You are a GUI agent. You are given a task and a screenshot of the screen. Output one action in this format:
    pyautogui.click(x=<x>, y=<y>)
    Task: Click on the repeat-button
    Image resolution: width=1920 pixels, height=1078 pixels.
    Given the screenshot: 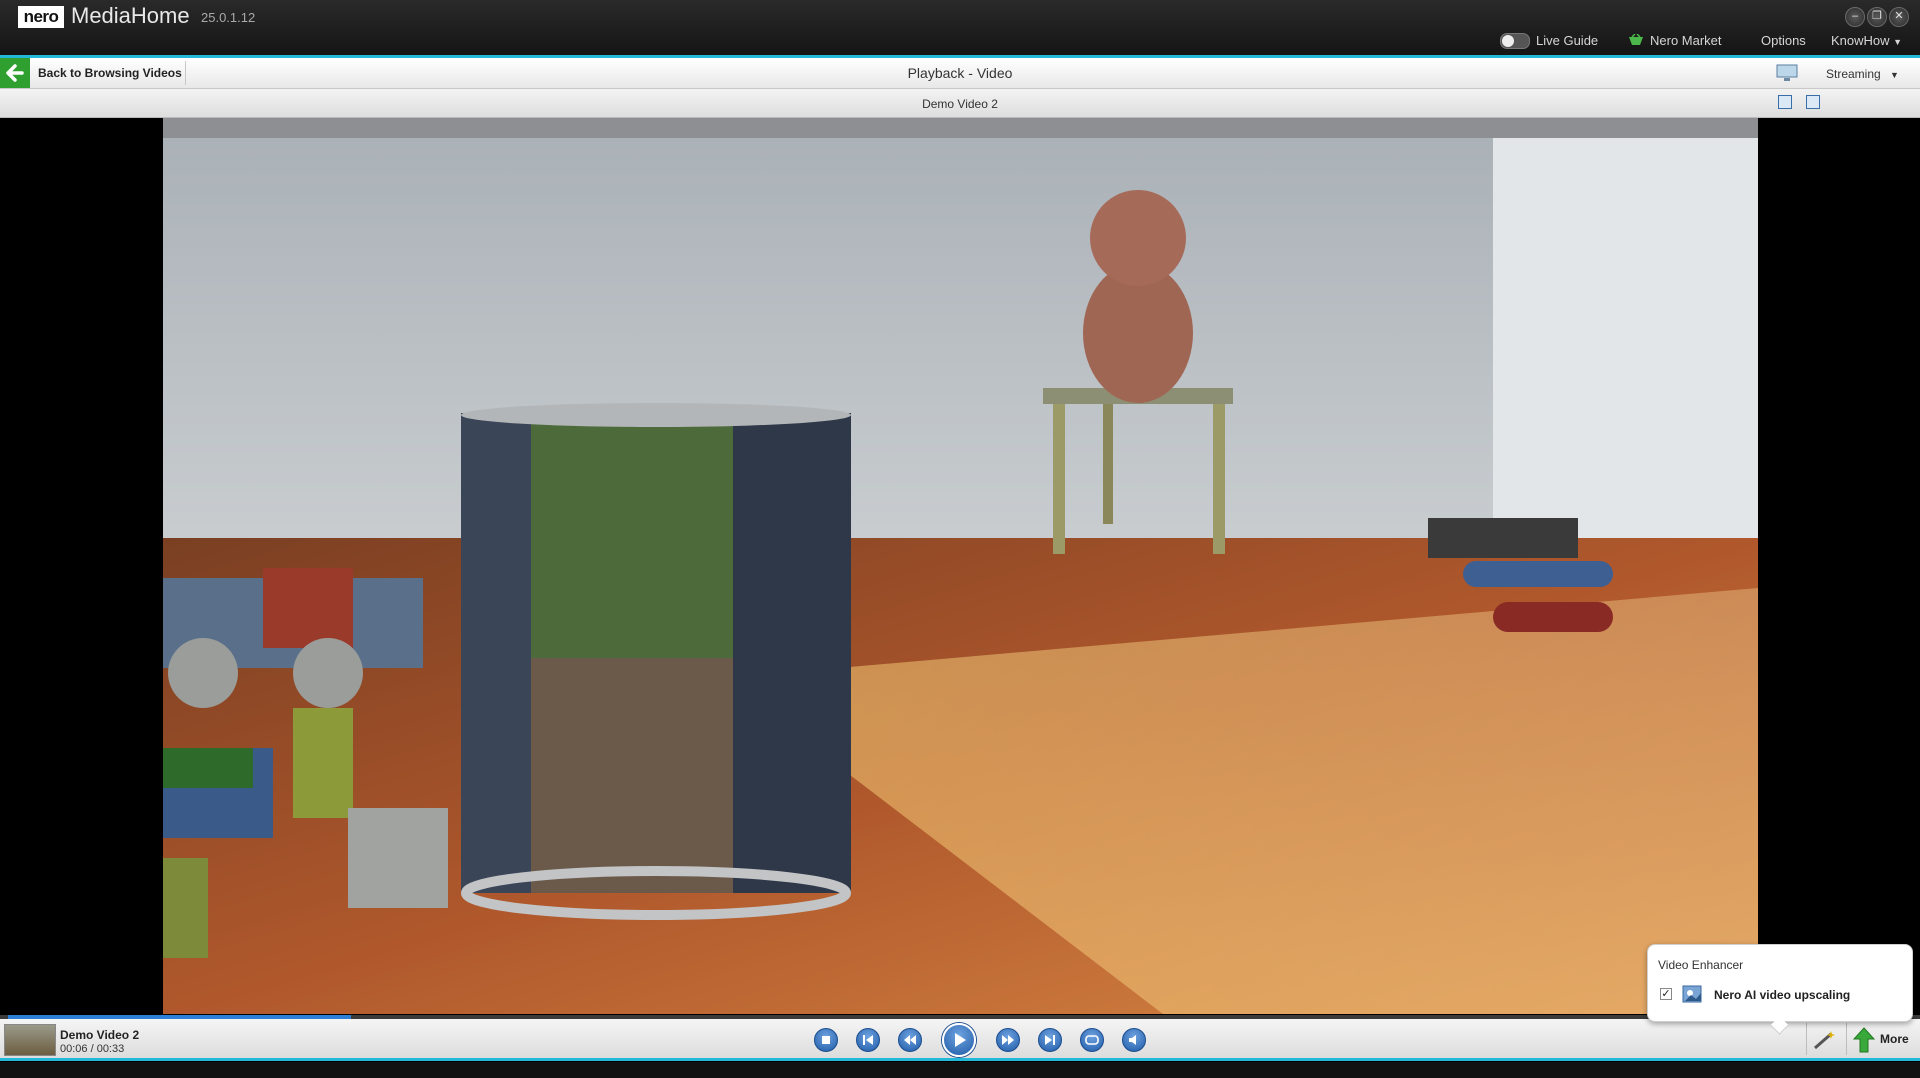 What is the action you would take?
    pyautogui.click(x=1092, y=1040)
    